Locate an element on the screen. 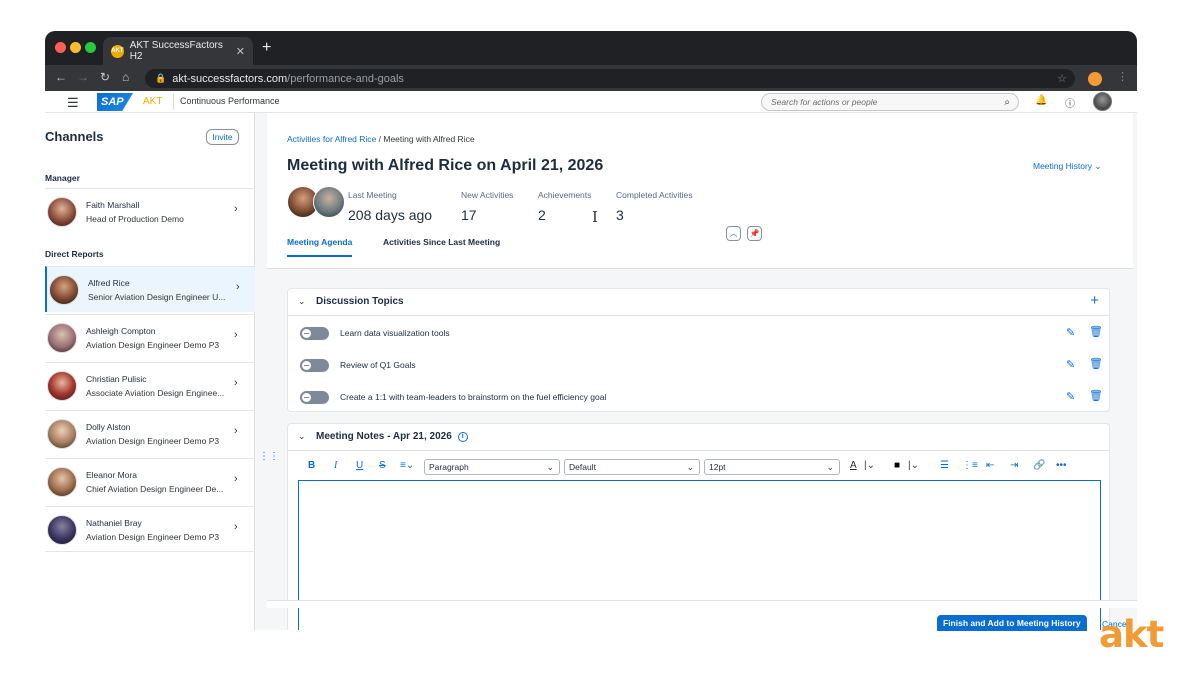 The height and width of the screenshot is (676, 1178). font-color-button: A is located at coordinates (853, 465).